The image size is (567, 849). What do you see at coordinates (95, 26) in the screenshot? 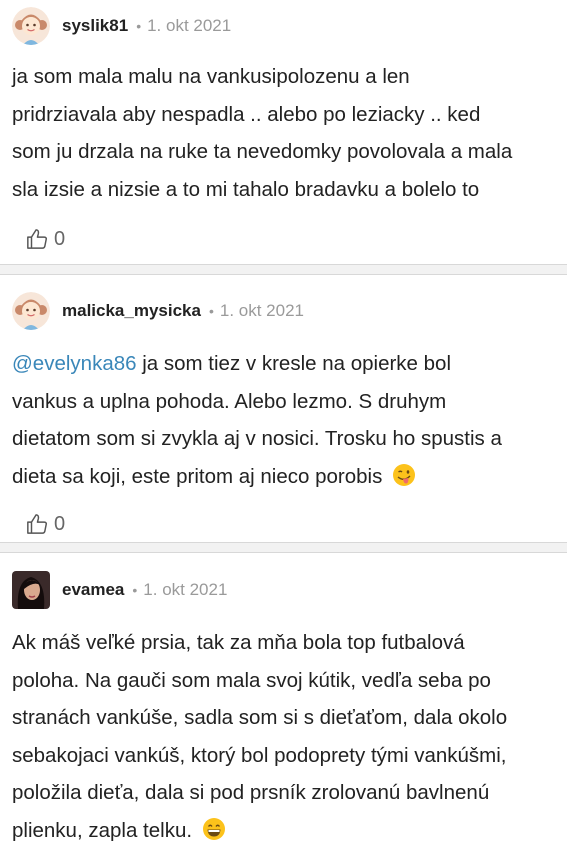
I see `username: syslik81` at bounding box center [95, 26].